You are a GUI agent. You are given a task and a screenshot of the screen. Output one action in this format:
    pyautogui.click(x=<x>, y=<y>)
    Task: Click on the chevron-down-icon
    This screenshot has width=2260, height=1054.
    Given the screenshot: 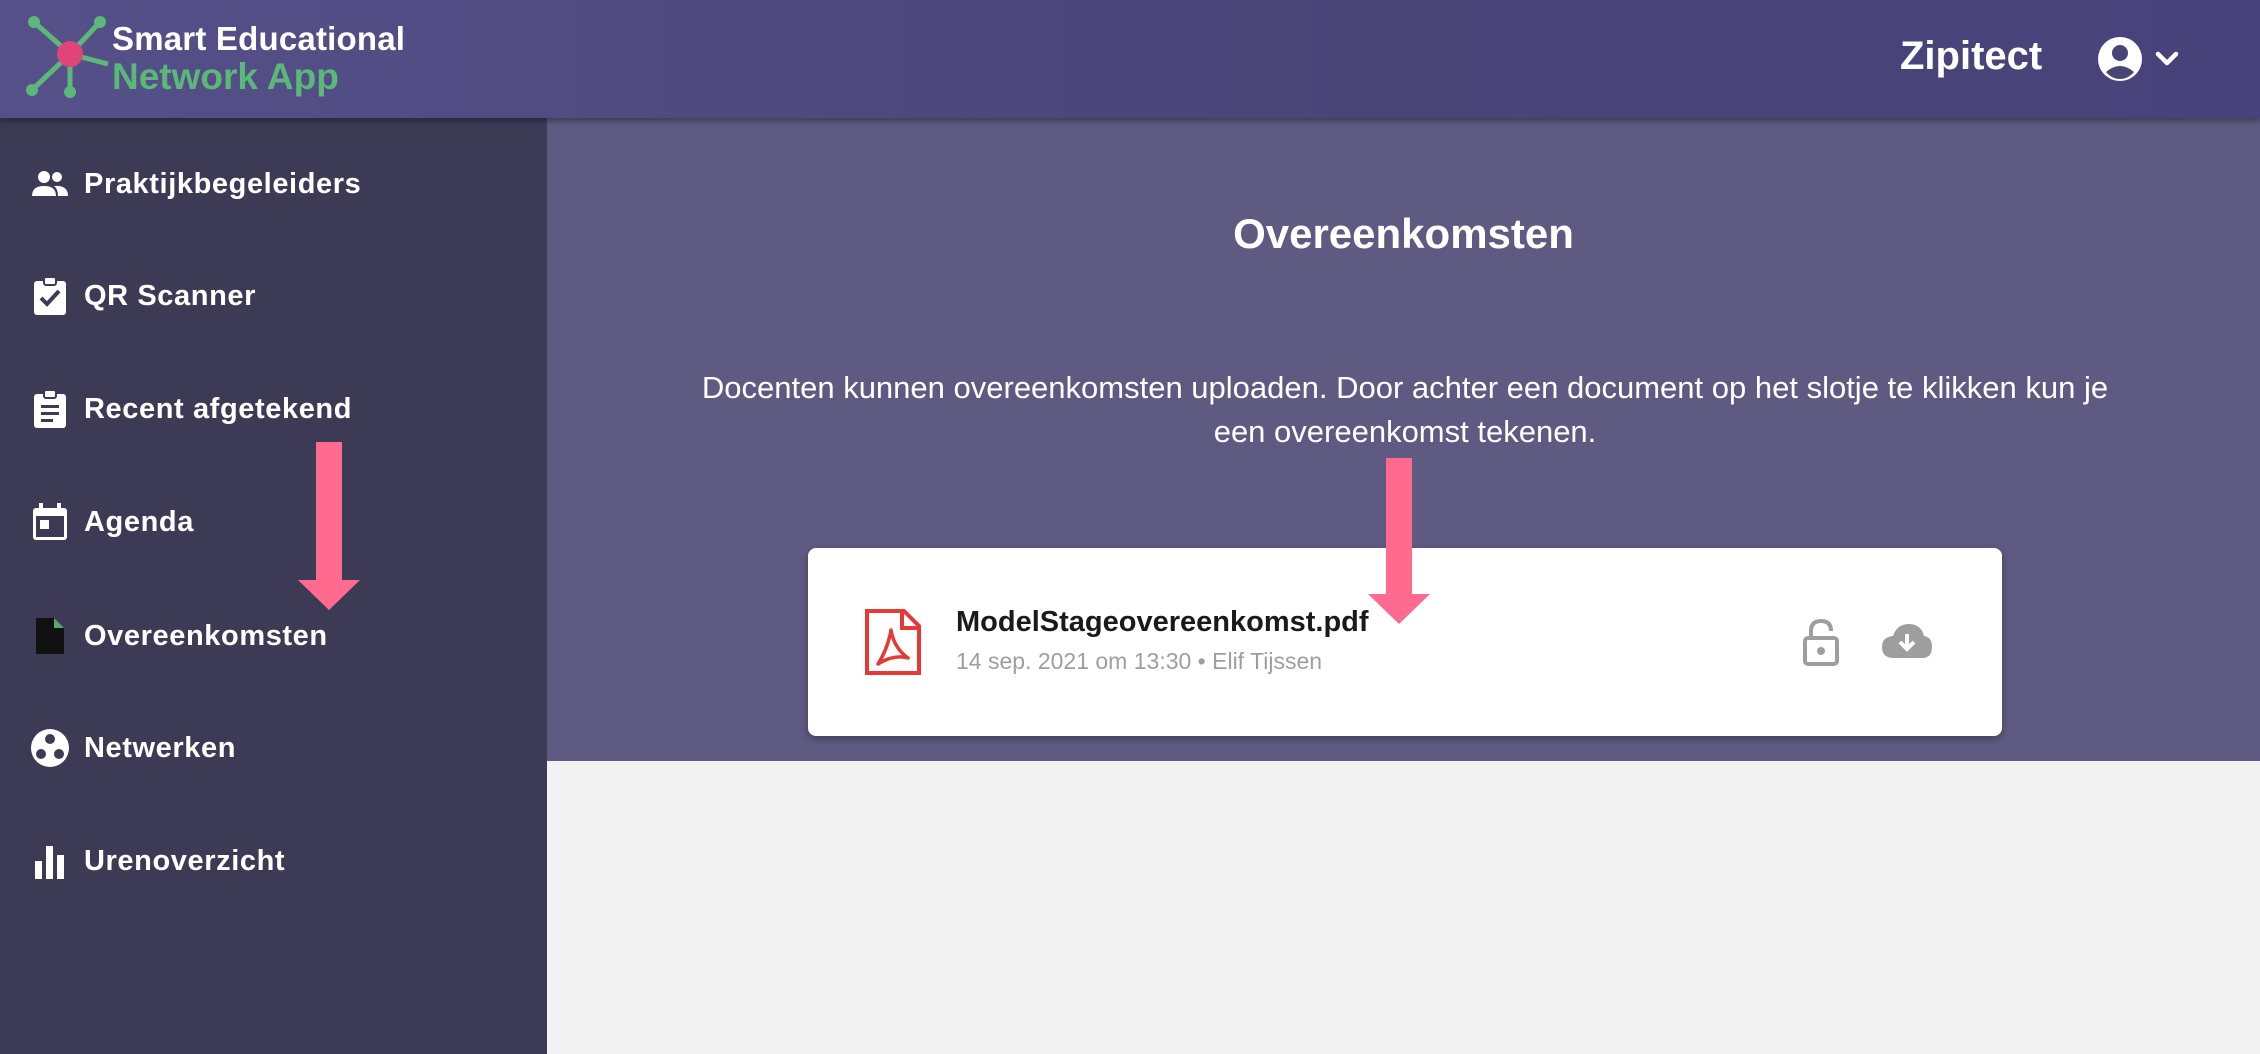 What is the action you would take?
    pyautogui.click(x=2167, y=58)
    